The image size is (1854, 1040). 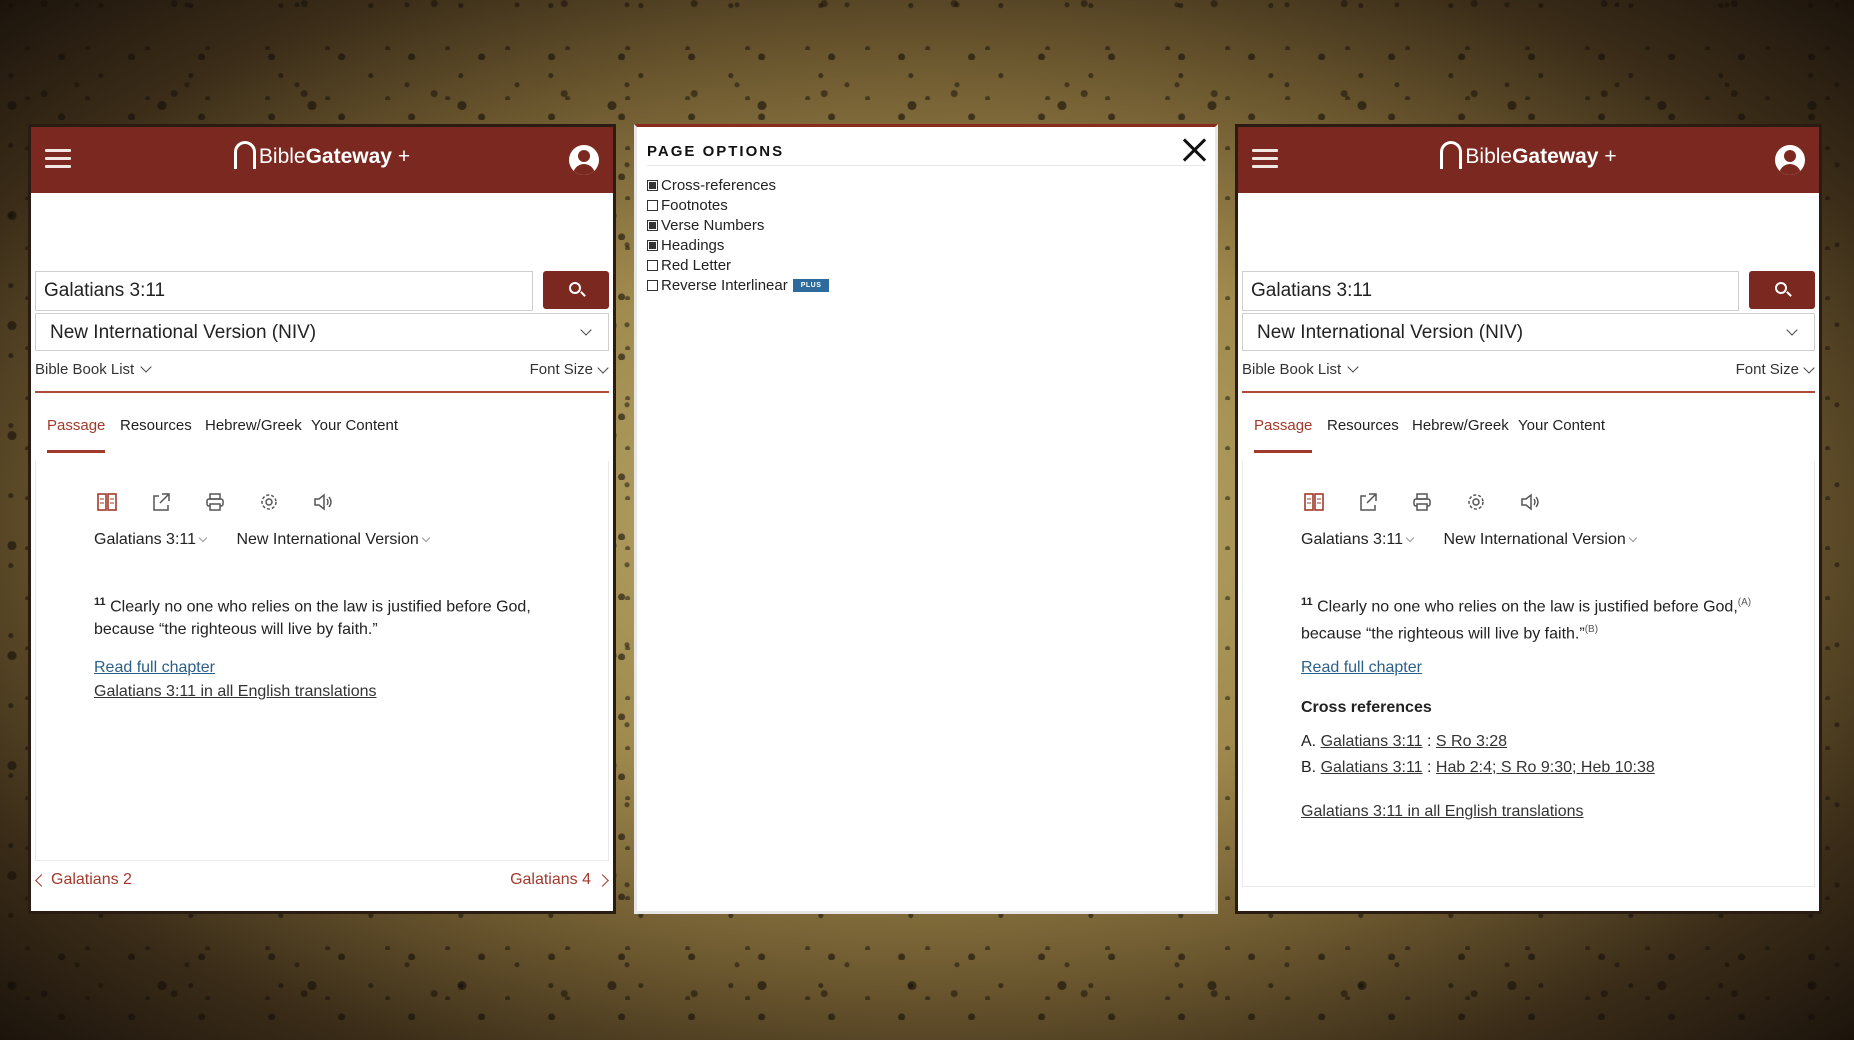 I want to click on chevron-right-icon, so click(x=602, y=880).